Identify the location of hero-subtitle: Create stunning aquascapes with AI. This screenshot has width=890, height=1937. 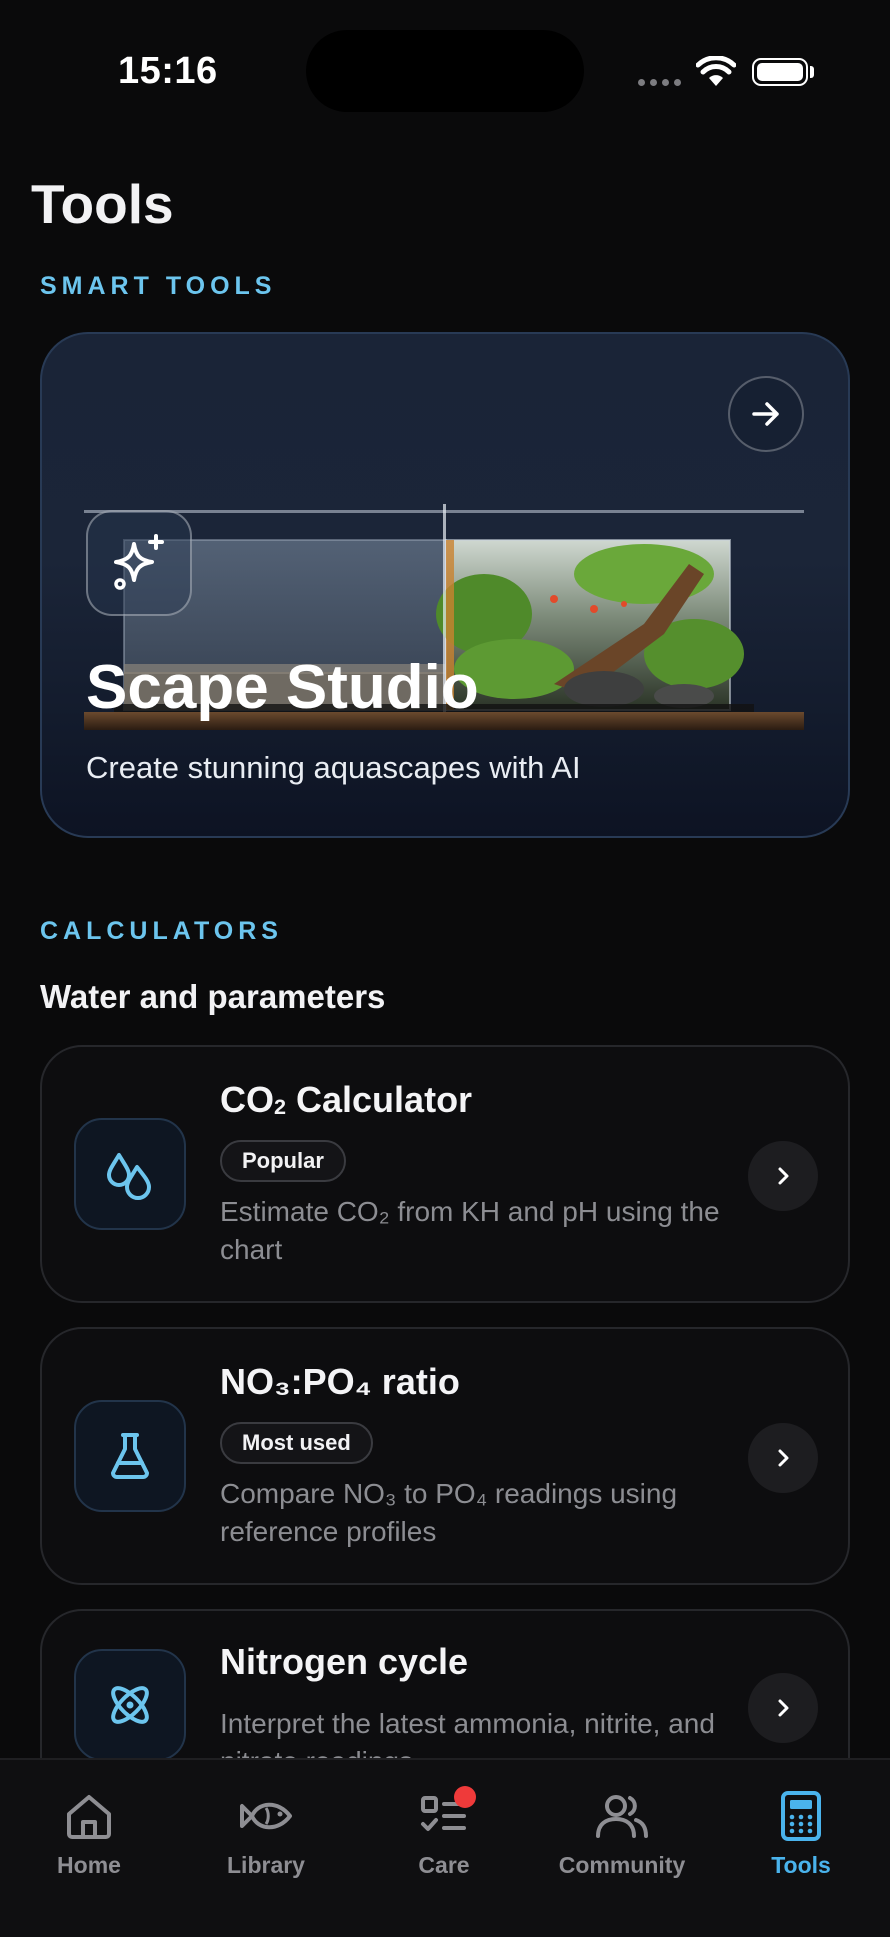
(333, 767).